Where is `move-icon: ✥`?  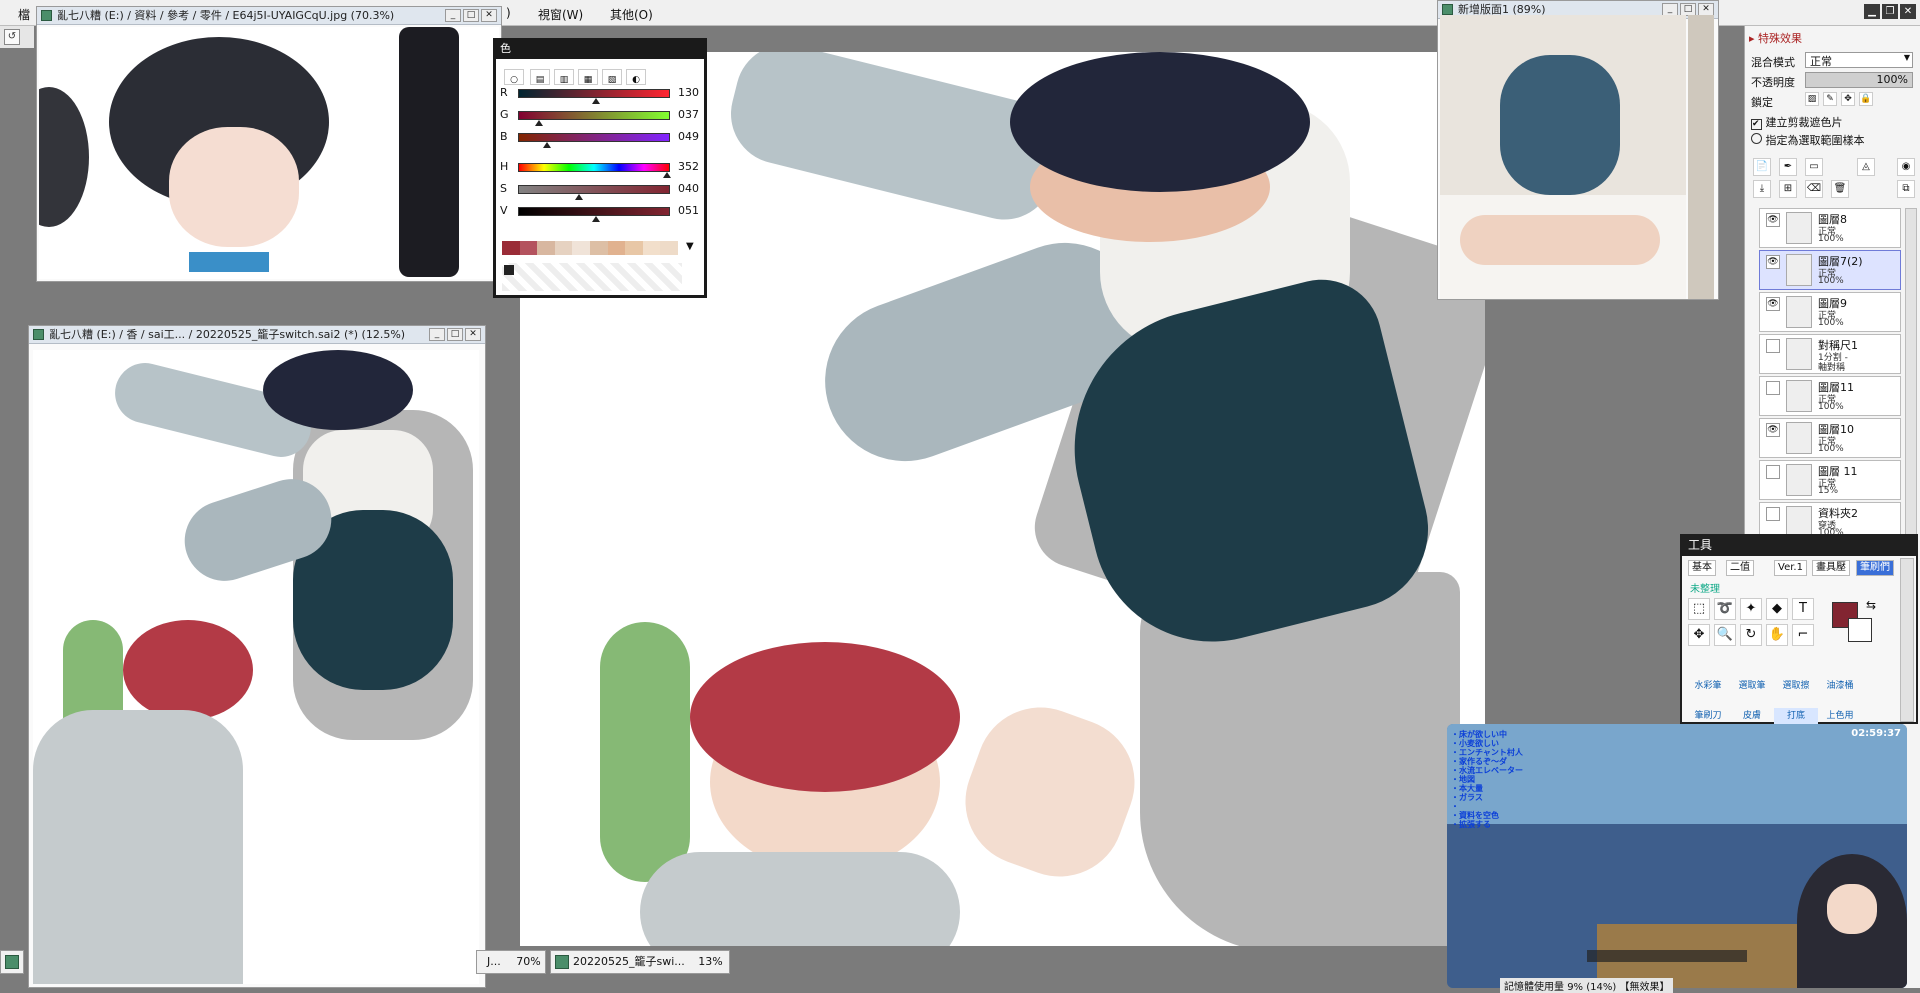 move-icon: ✥ is located at coordinates (1699, 635).